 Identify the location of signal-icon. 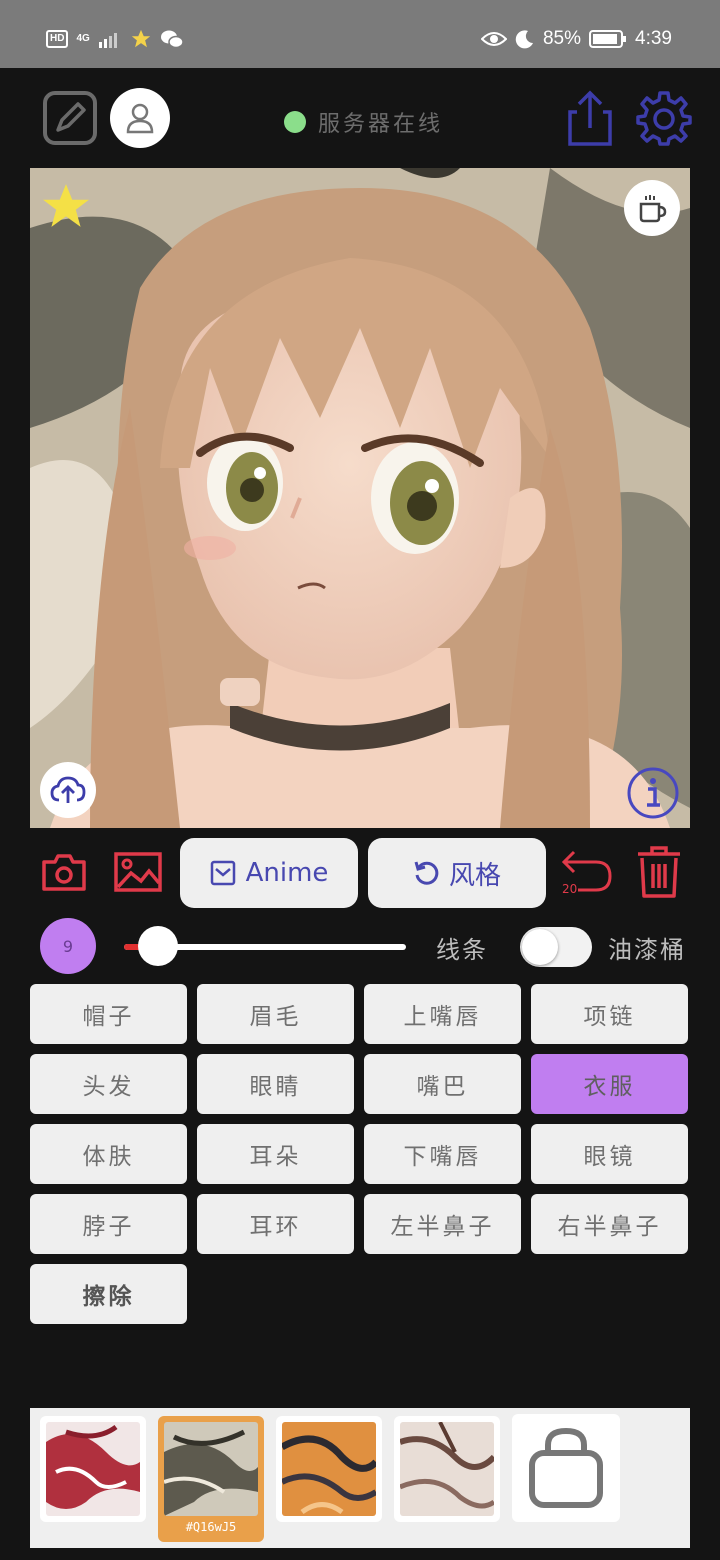
(107, 40).